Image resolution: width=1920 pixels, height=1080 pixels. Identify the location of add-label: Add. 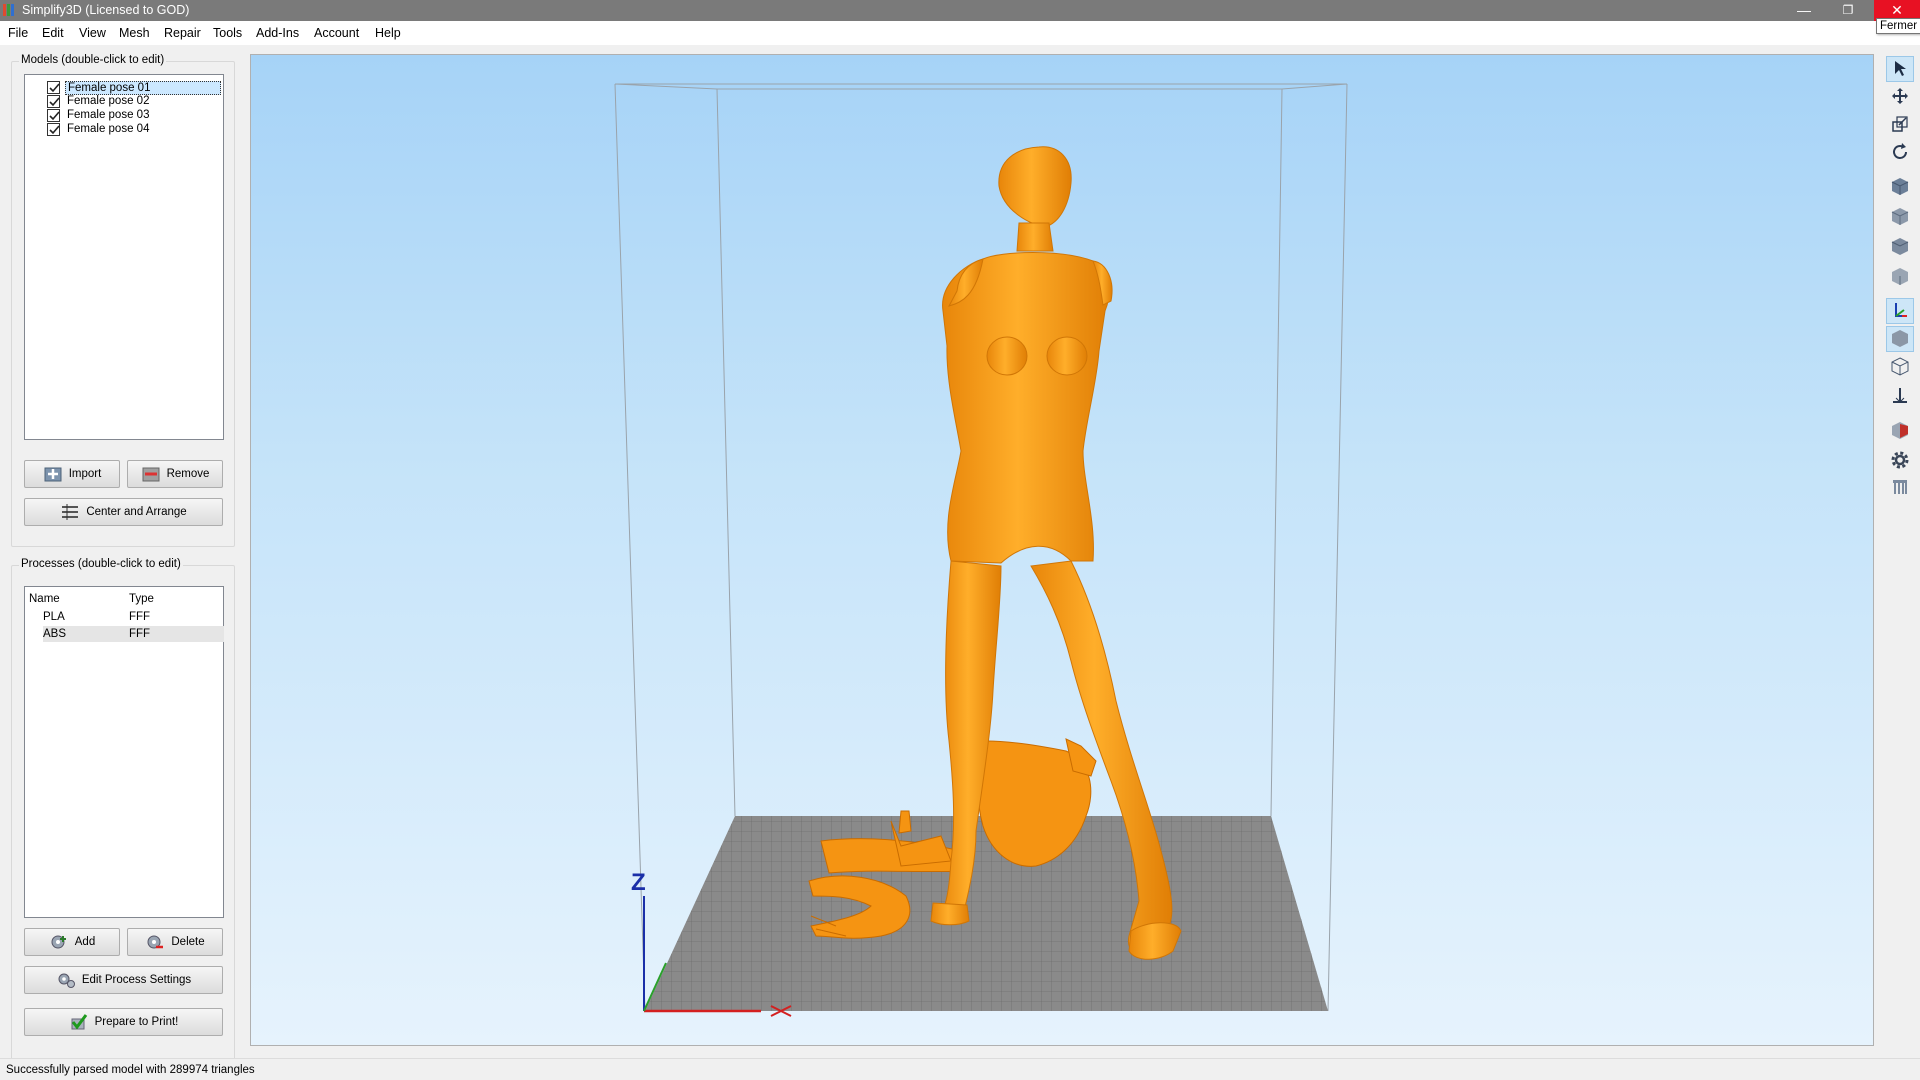
(85, 942).